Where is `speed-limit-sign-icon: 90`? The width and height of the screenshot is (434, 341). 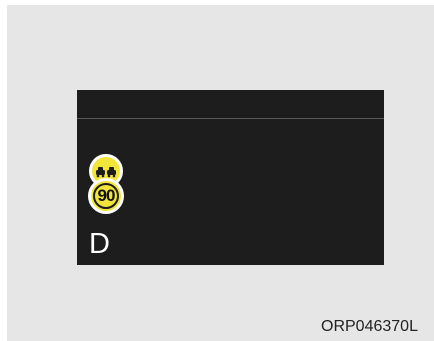 speed-limit-sign-icon: 90 is located at coordinates (106, 196).